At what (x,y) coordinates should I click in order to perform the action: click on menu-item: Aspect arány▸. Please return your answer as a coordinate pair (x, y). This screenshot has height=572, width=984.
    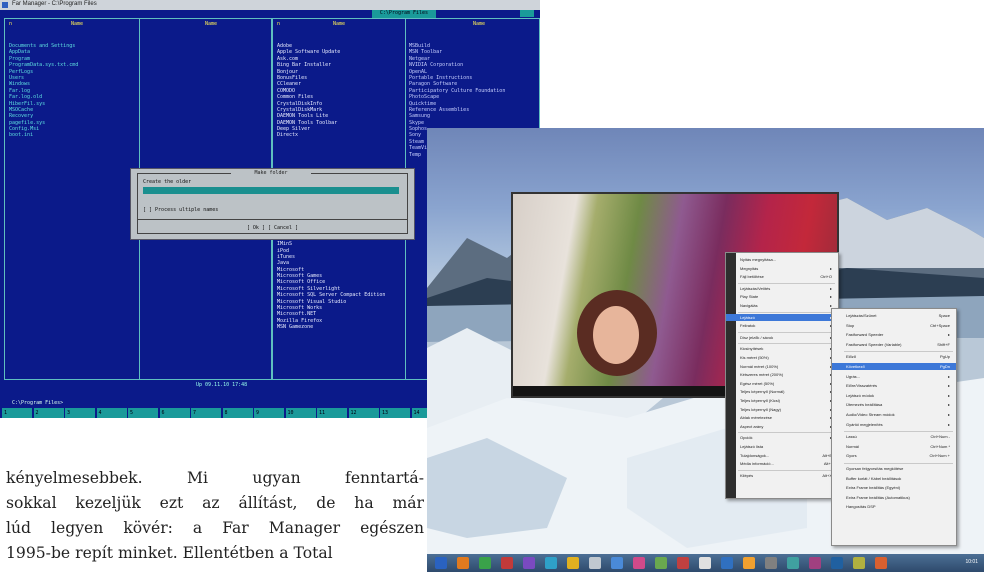
    Looking at the image, I should click on (782, 426).